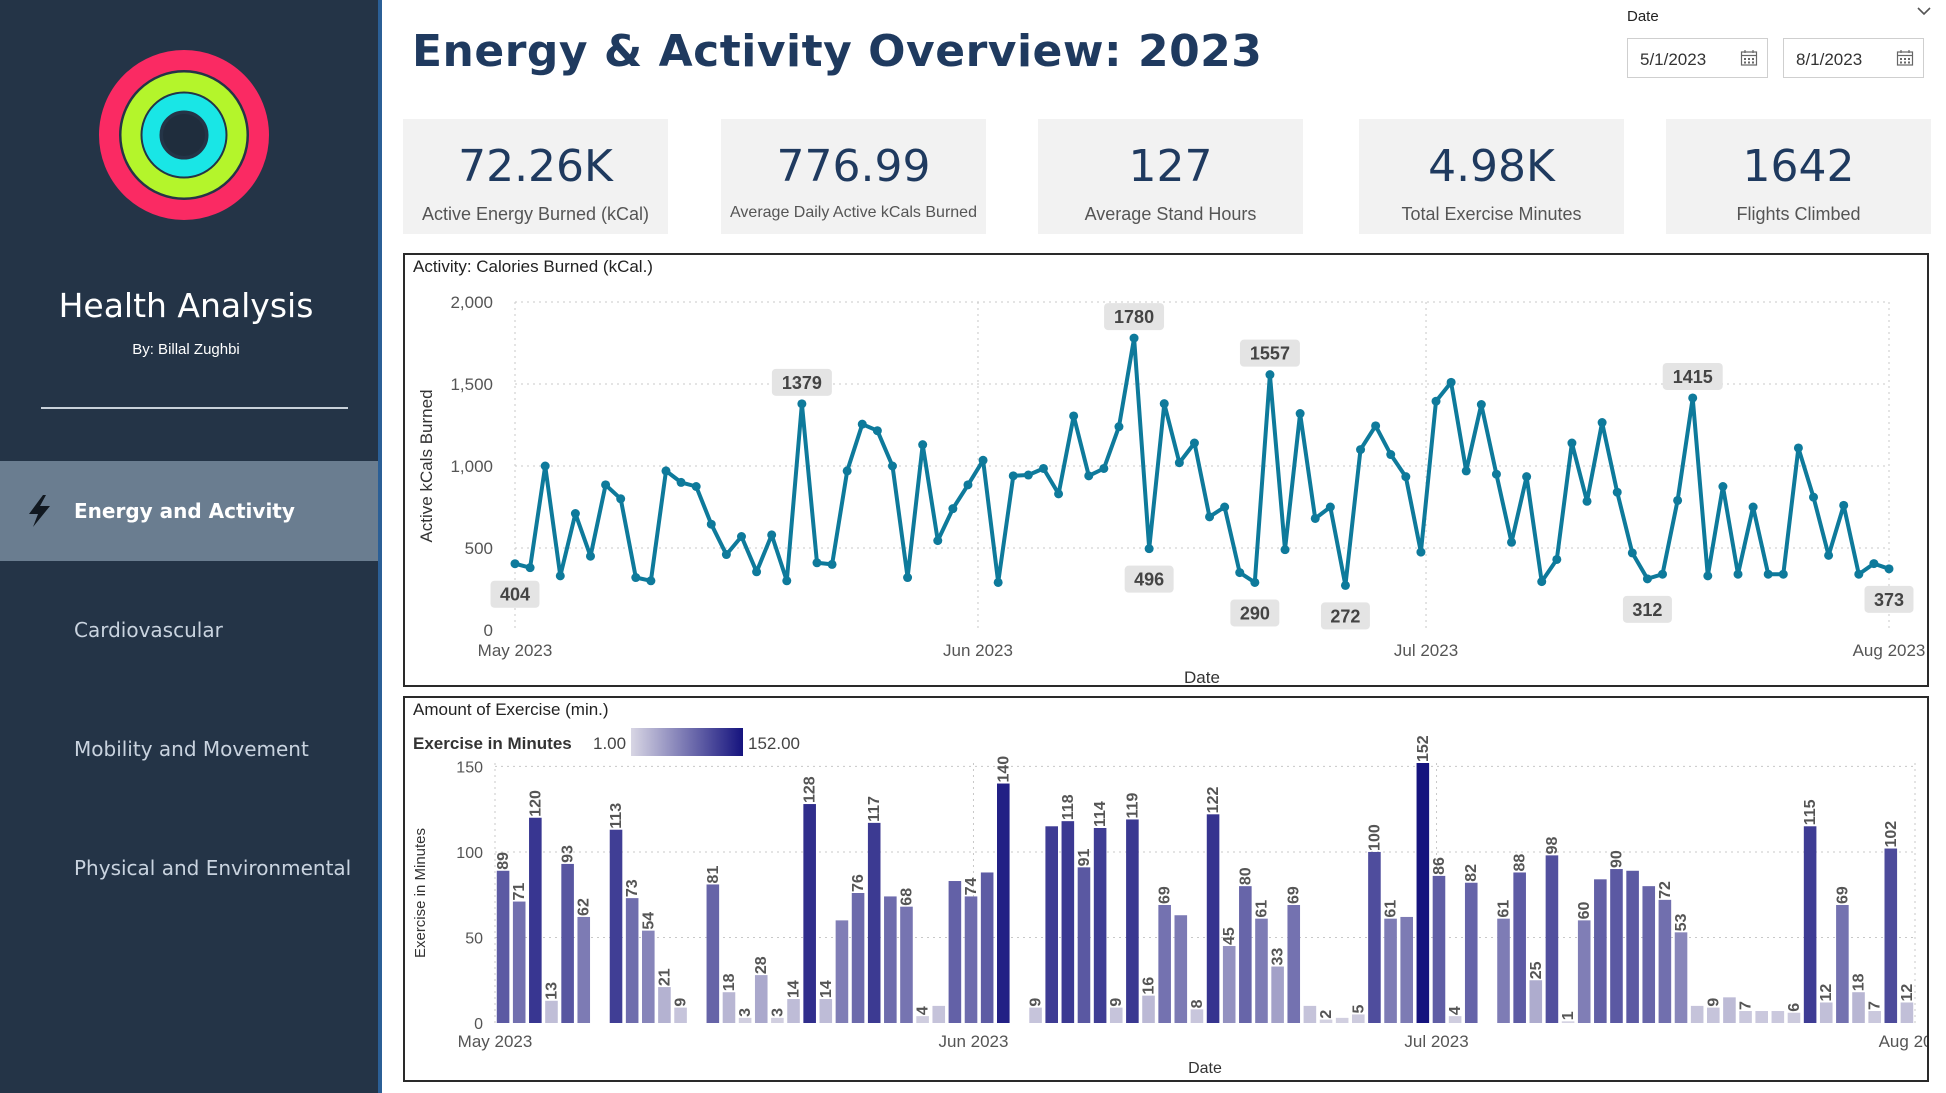 The height and width of the screenshot is (1093, 1946). I want to click on legend-title: Exercise in Minutes, so click(492, 743).